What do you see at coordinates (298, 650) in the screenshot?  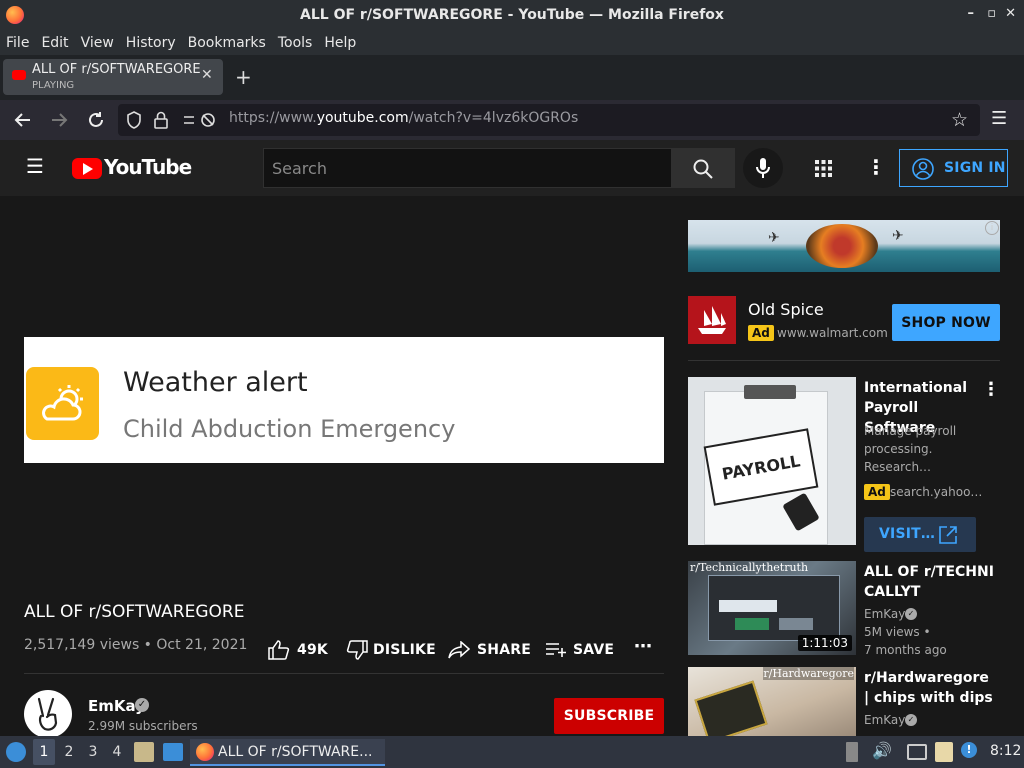 I see `like-button: 49K` at bounding box center [298, 650].